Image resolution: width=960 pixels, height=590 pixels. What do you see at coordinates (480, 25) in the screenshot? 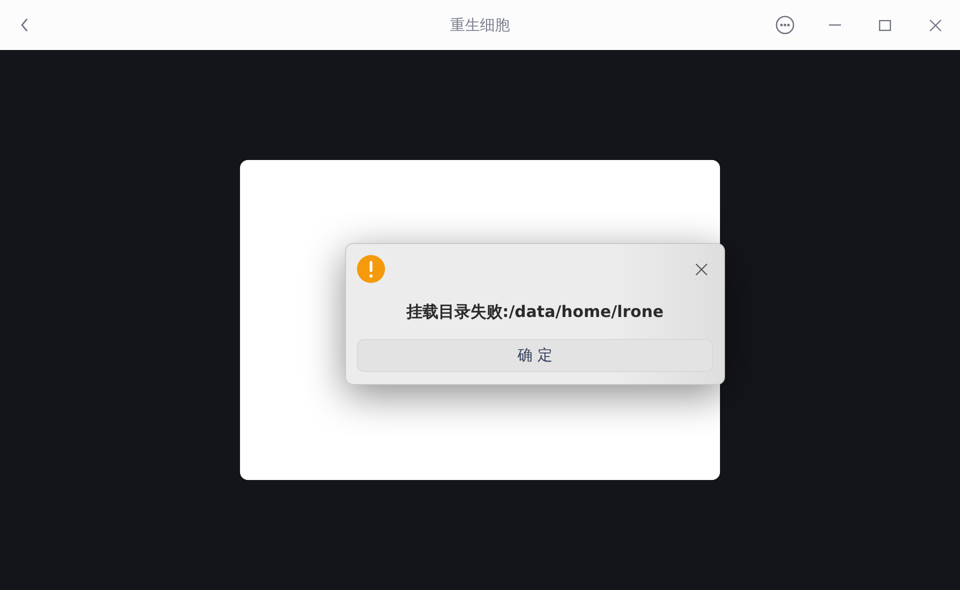
I see `window-title: 重生细胞` at bounding box center [480, 25].